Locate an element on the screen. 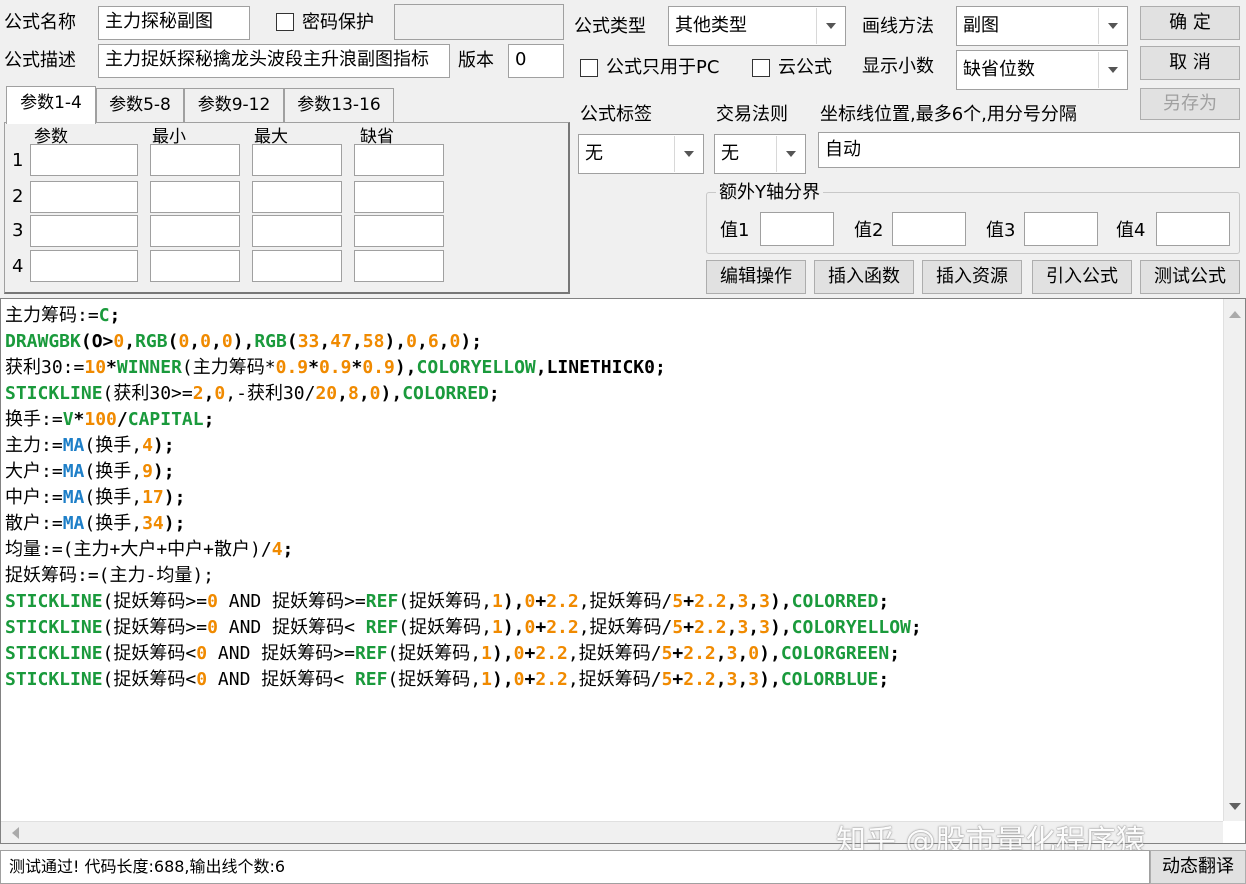 Image resolution: width=1246 pixels, height=884 pixels. scroll-left-icon is located at coordinates (16, 833).